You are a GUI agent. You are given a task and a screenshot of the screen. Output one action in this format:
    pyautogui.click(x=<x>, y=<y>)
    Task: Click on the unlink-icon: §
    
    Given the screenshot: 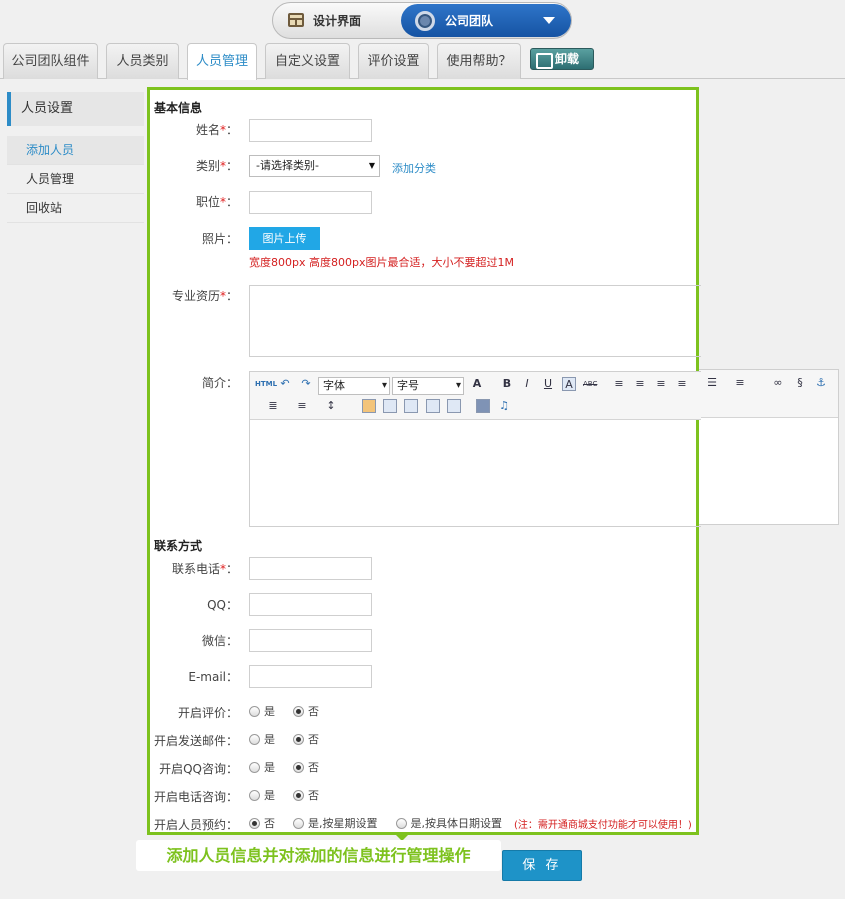 What is the action you would take?
    pyautogui.click(x=800, y=383)
    